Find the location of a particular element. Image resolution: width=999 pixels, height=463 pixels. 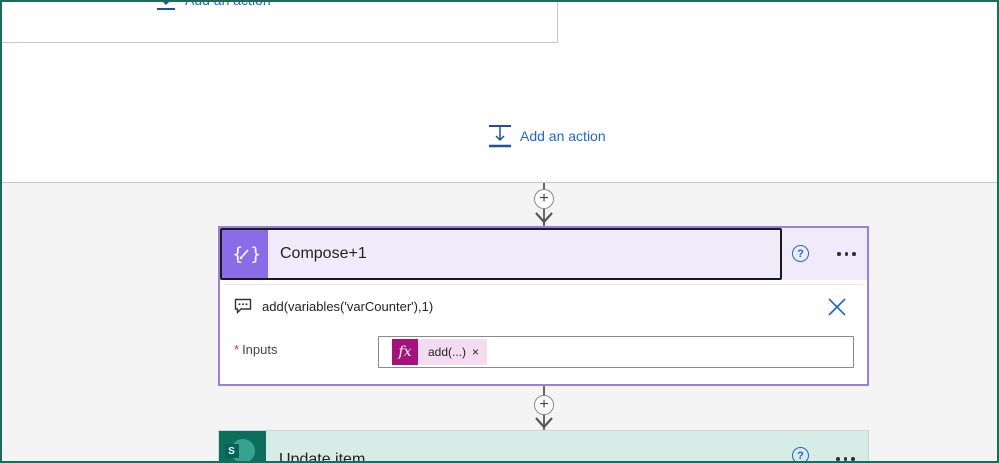

expression-token: fx add(...) × is located at coordinates (440, 352).